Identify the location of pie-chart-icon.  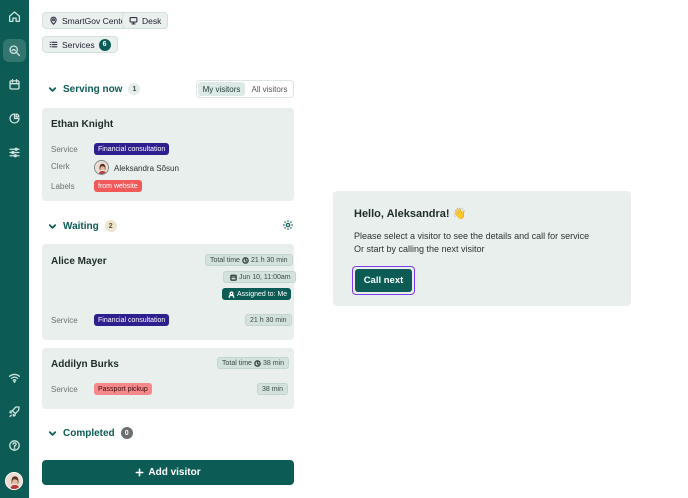
(14, 118).